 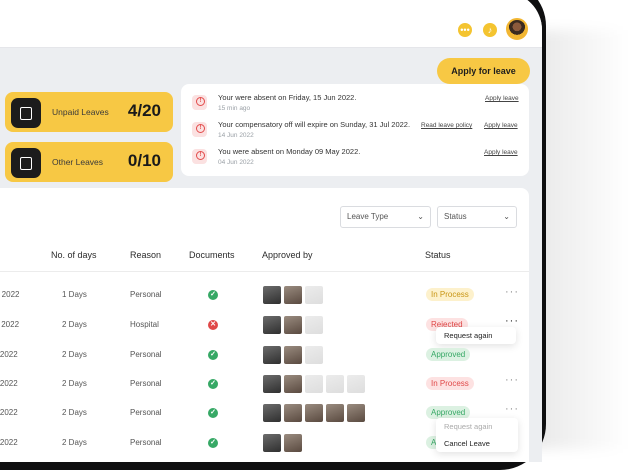 I want to click on card-label: Unpaid Leaves, so click(x=80, y=112).